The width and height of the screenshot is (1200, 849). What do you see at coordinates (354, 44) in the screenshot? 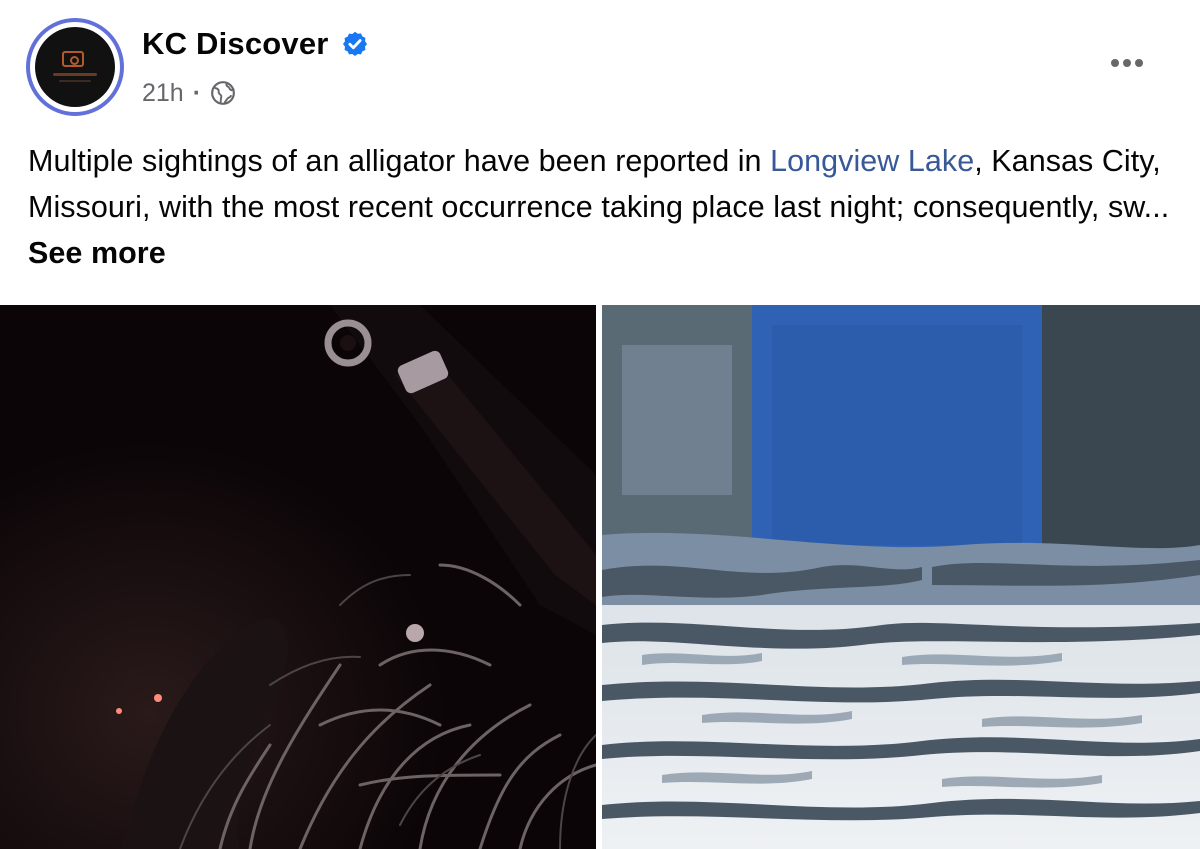
I see `verified-badge-icon` at bounding box center [354, 44].